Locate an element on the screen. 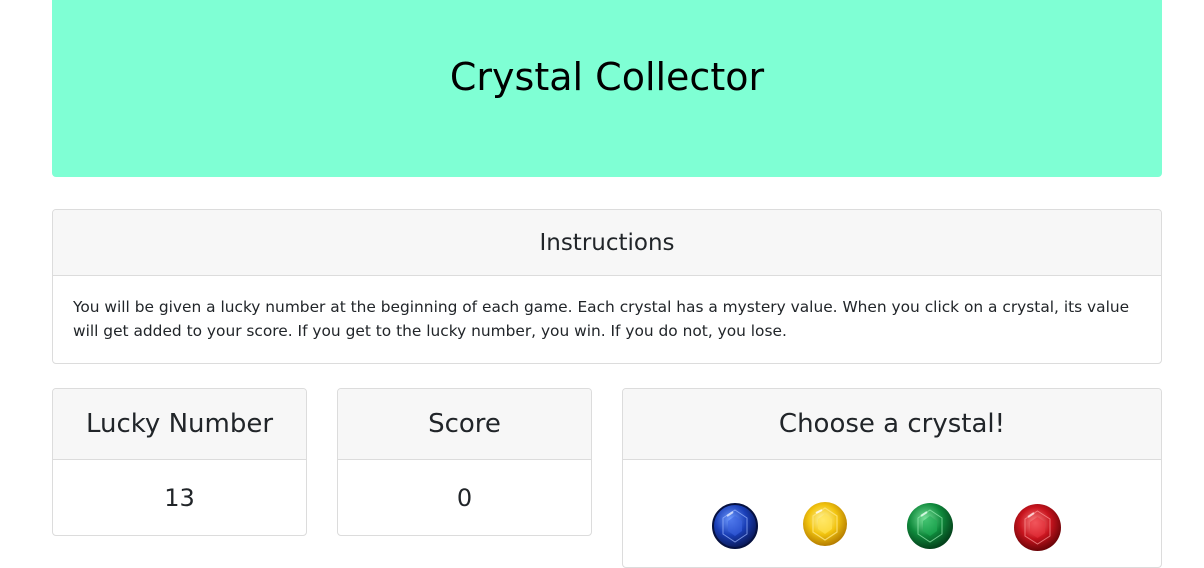 This screenshot has width=1204, height=568. crystals-title: Choose a crystal! is located at coordinates (892, 424).